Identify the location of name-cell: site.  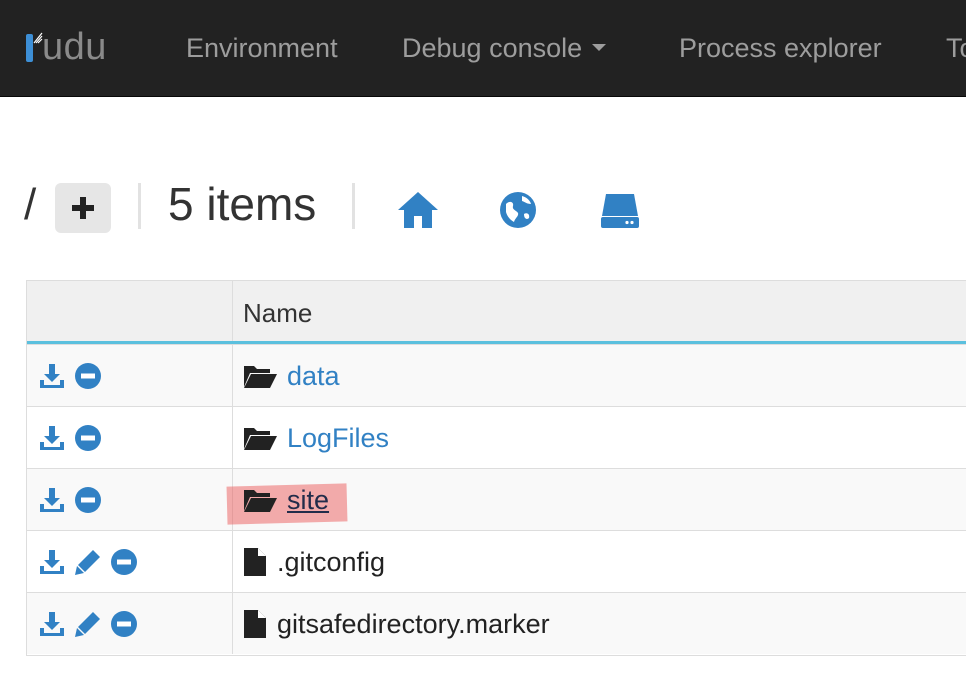
(286, 500).